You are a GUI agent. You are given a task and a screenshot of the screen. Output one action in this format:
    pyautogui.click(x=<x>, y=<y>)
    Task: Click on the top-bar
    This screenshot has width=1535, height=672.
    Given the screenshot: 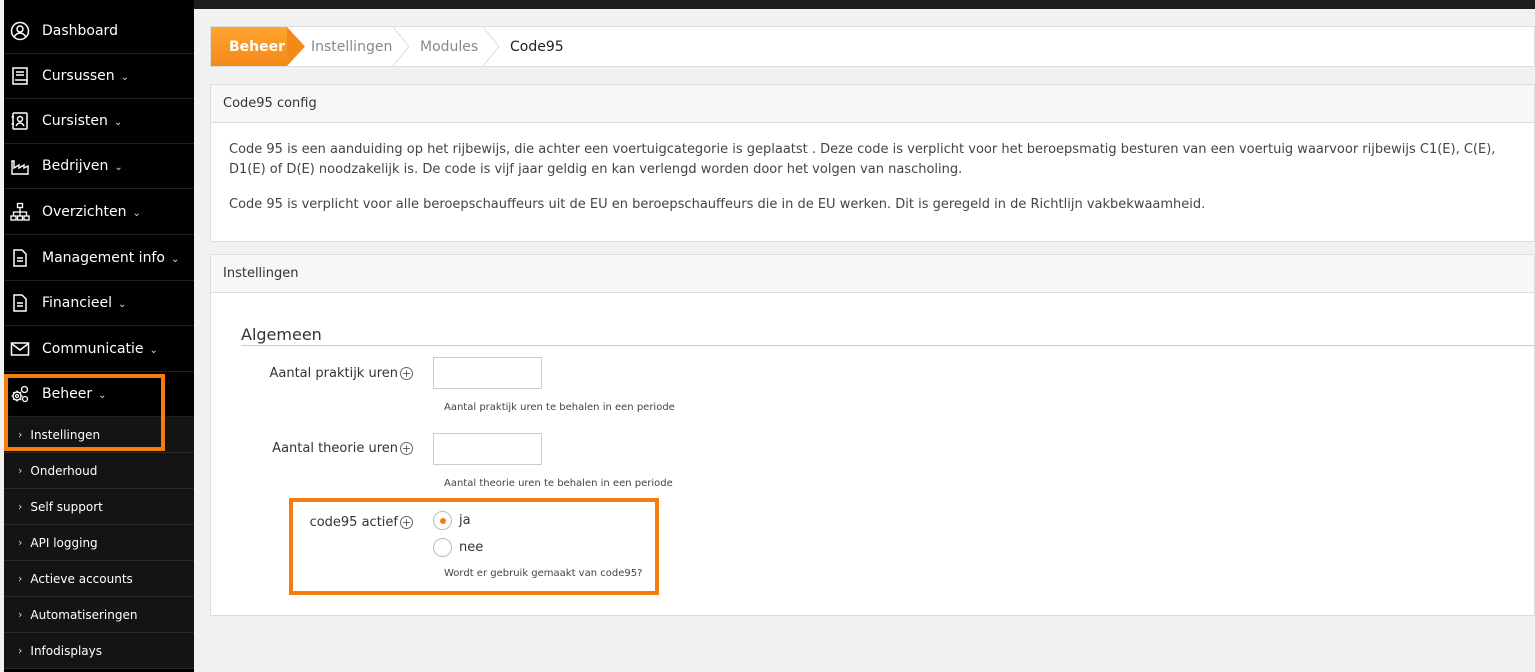 What is the action you would take?
    pyautogui.click(x=864, y=4)
    